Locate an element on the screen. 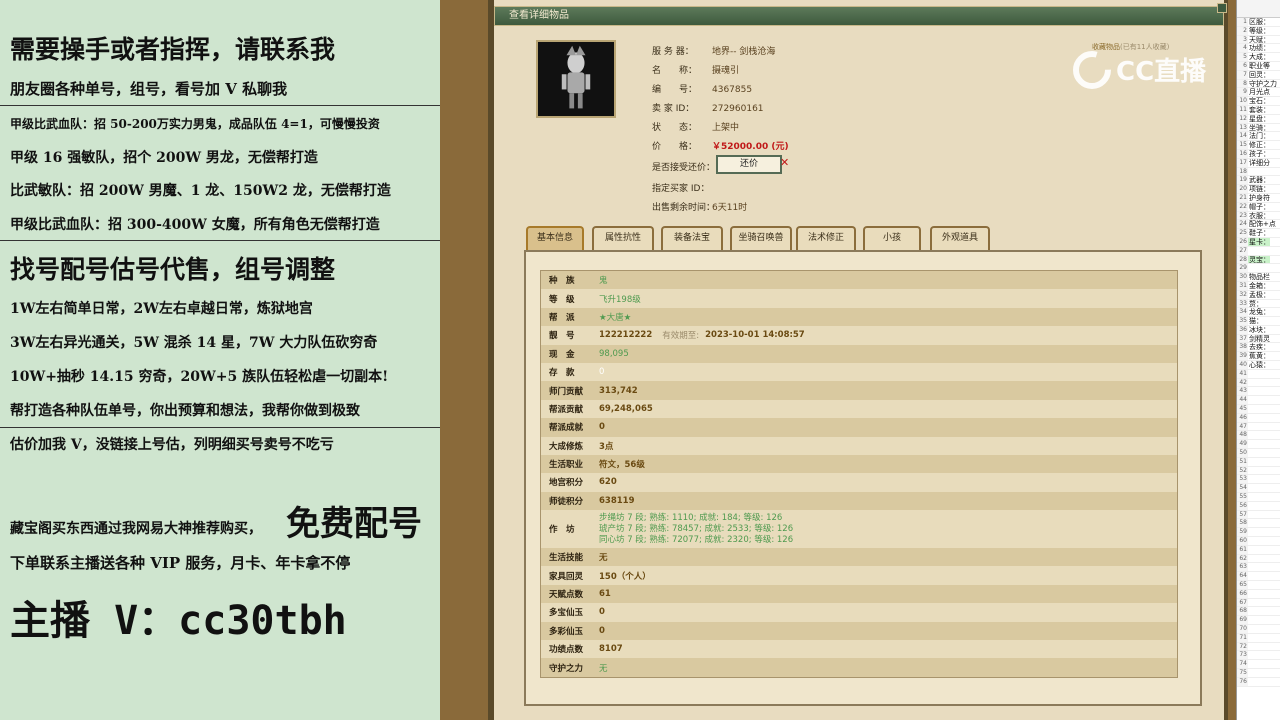  sheet-cell: 坐骑： is located at coordinates (1259, 128).